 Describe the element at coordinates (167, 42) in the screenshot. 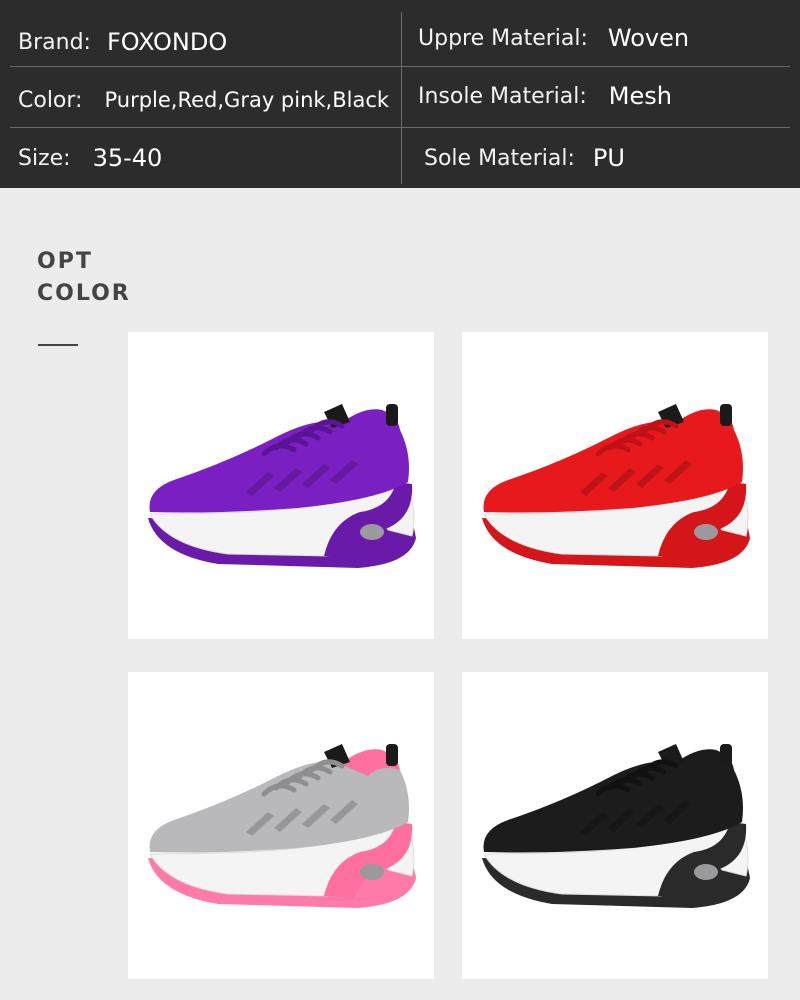

I see `brand-value: FOXONDO` at that location.